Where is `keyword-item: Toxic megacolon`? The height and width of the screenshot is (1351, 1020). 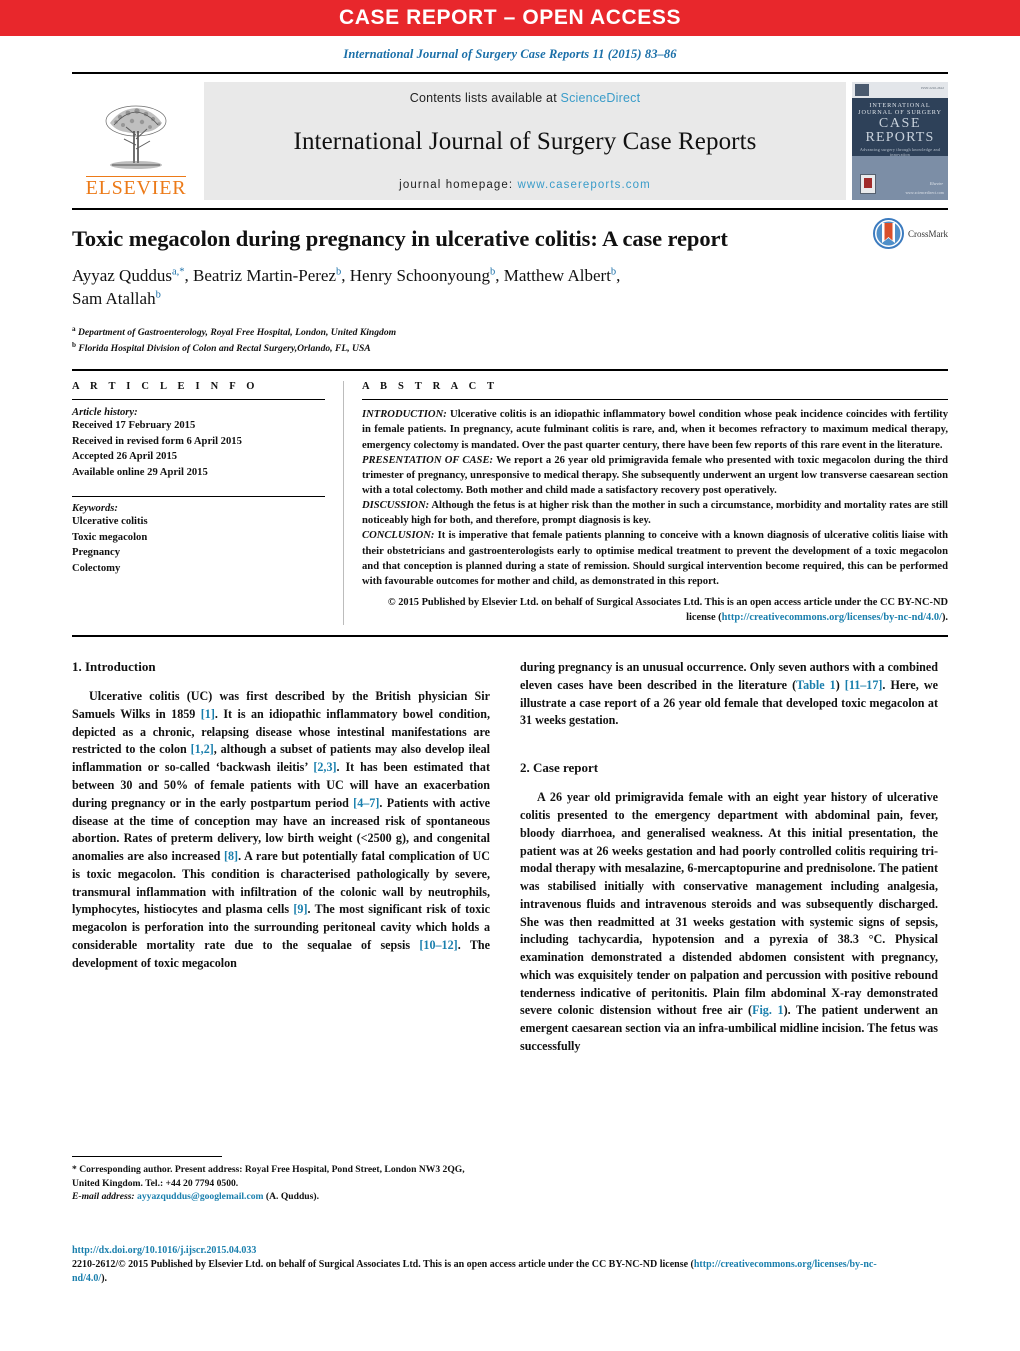 keyword-item: Toxic megacolon is located at coordinates (110, 537).